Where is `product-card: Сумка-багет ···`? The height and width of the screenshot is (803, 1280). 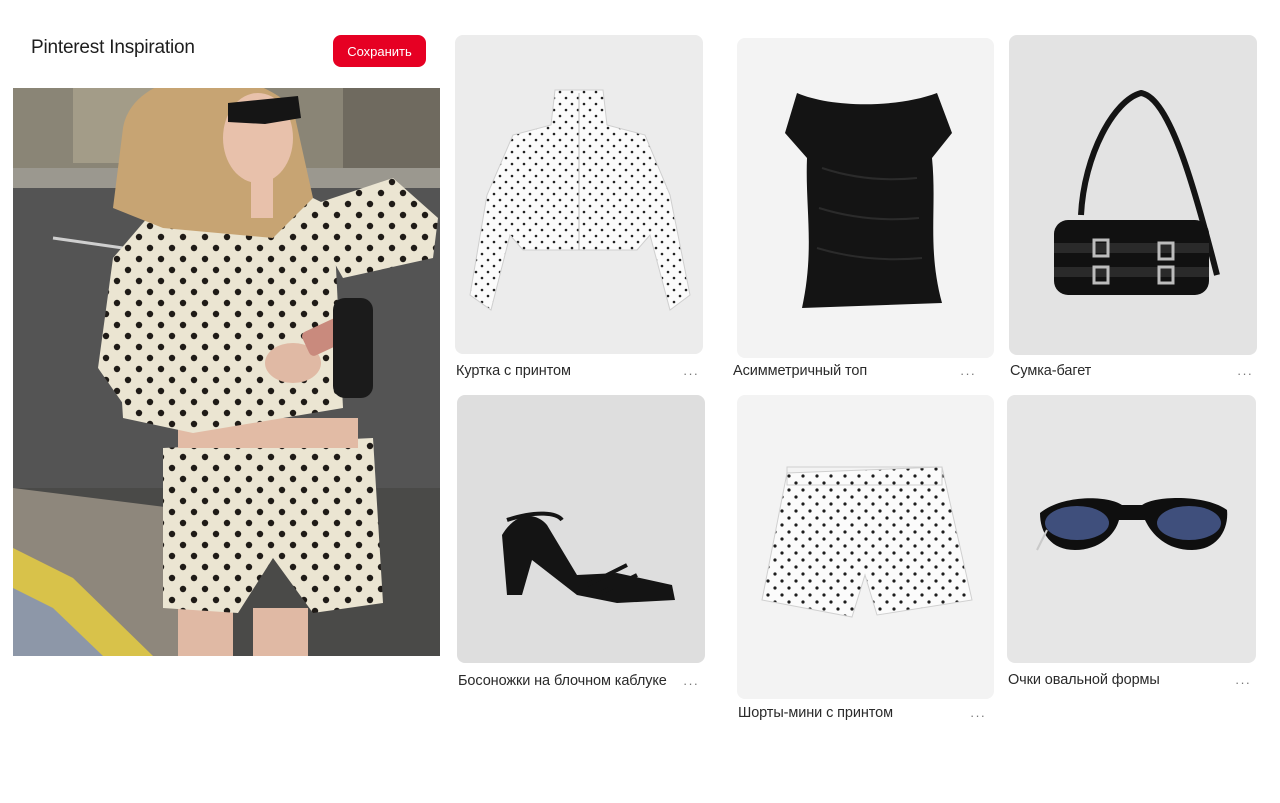
product-card: Сумка-багет ··· is located at coordinates (1133, 210).